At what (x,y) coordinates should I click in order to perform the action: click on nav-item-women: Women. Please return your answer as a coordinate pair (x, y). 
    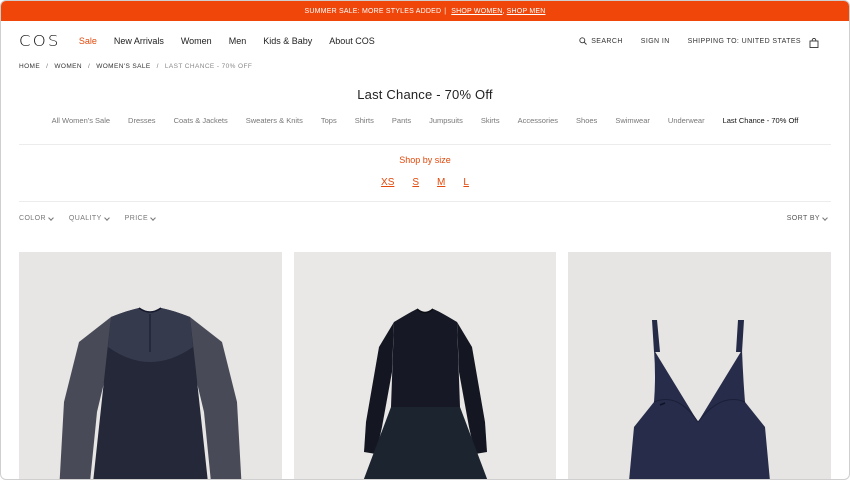
    Looking at the image, I should click on (196, 41).